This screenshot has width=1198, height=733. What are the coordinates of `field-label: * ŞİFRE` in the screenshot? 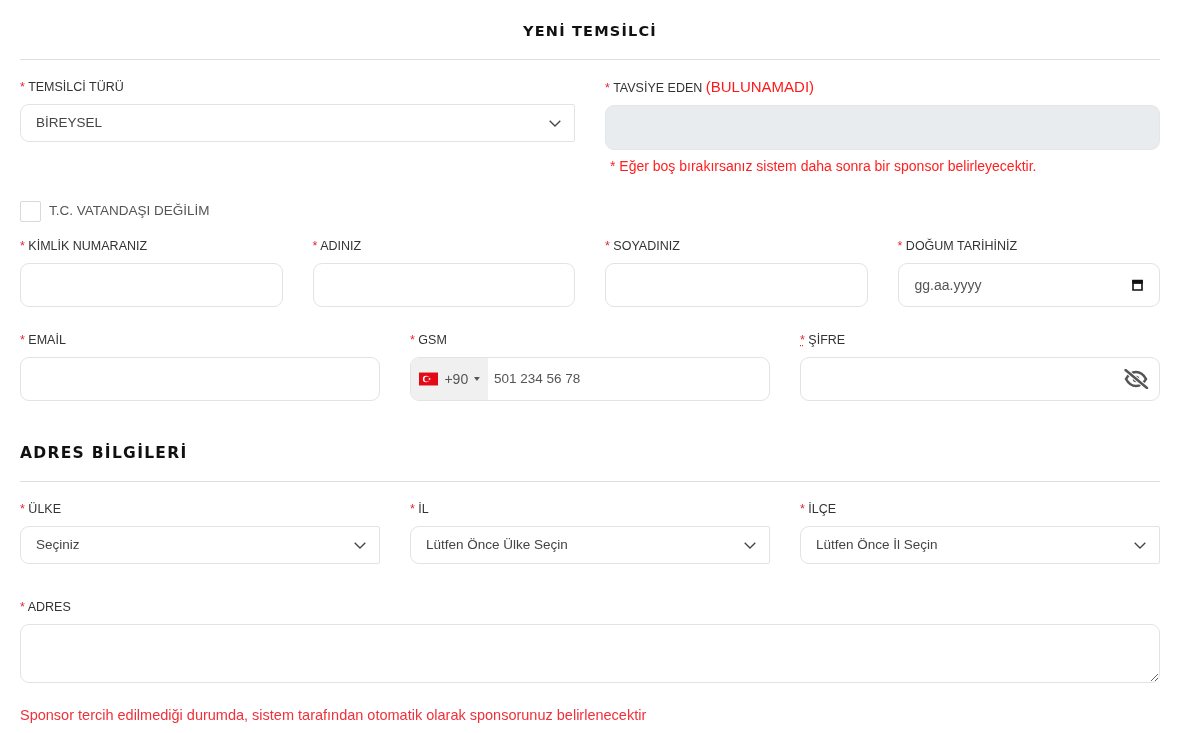 It's located at (823, 340).